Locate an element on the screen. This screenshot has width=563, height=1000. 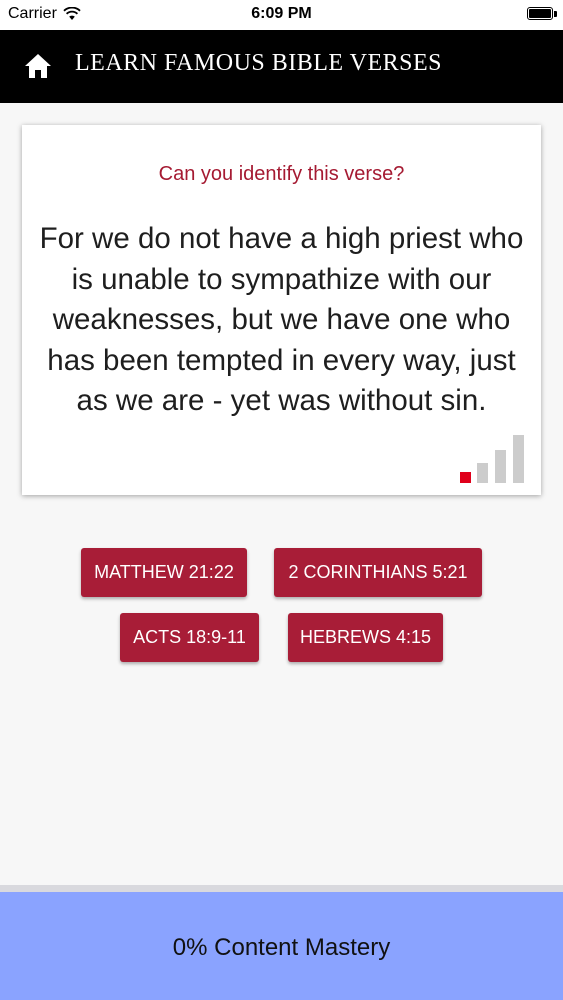
quiz-prompt: Can you identify this verse? is located at coordinates (281, 174).